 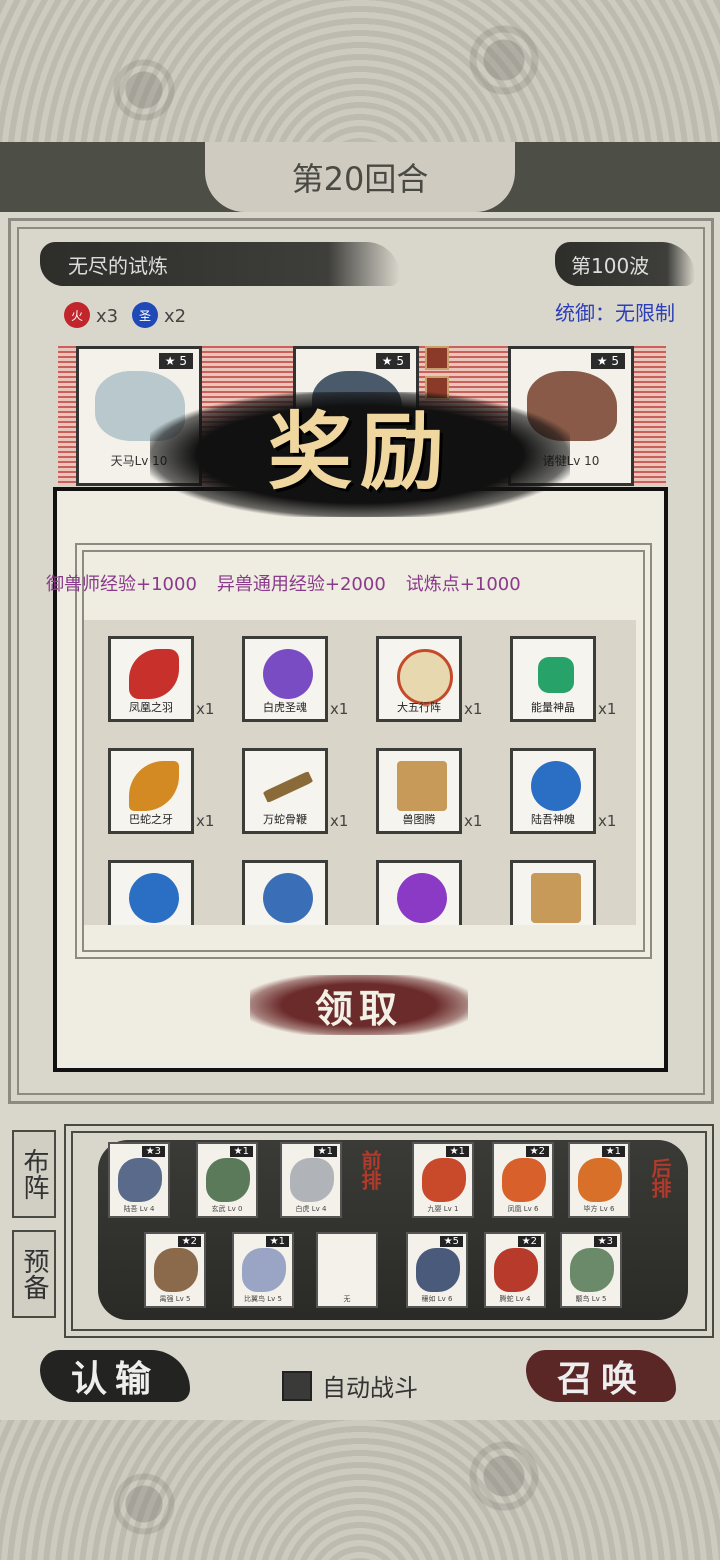 What do you see at coordinates (463, 584) in the screenshot?
I see `trial-points-reward: 试炼点+1000` at bounding box center [463, 584].